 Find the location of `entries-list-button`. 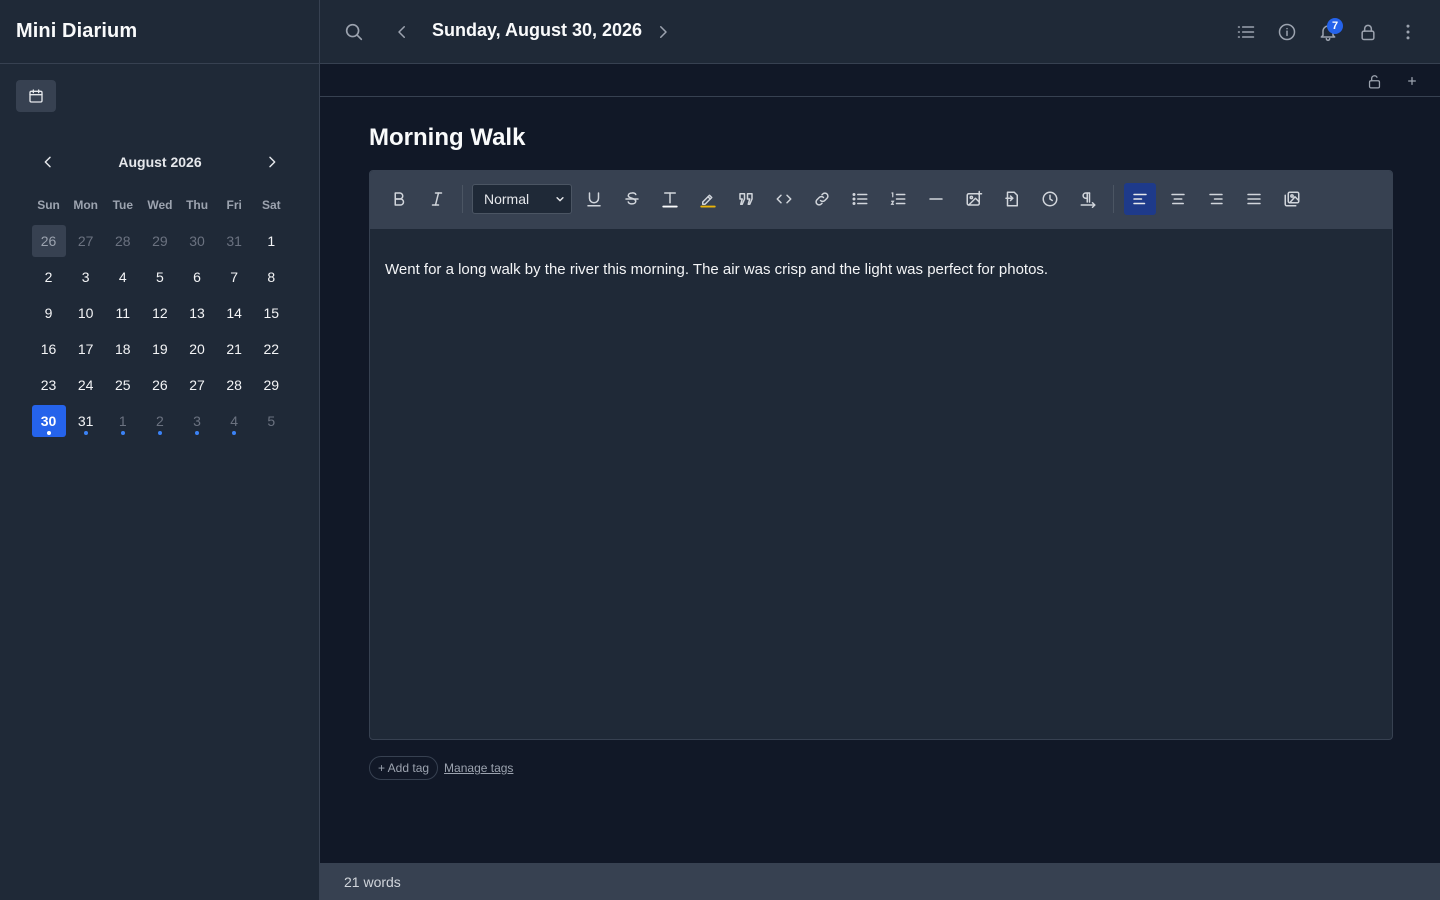

entries-list-button is located at coordinates (1246, 32).